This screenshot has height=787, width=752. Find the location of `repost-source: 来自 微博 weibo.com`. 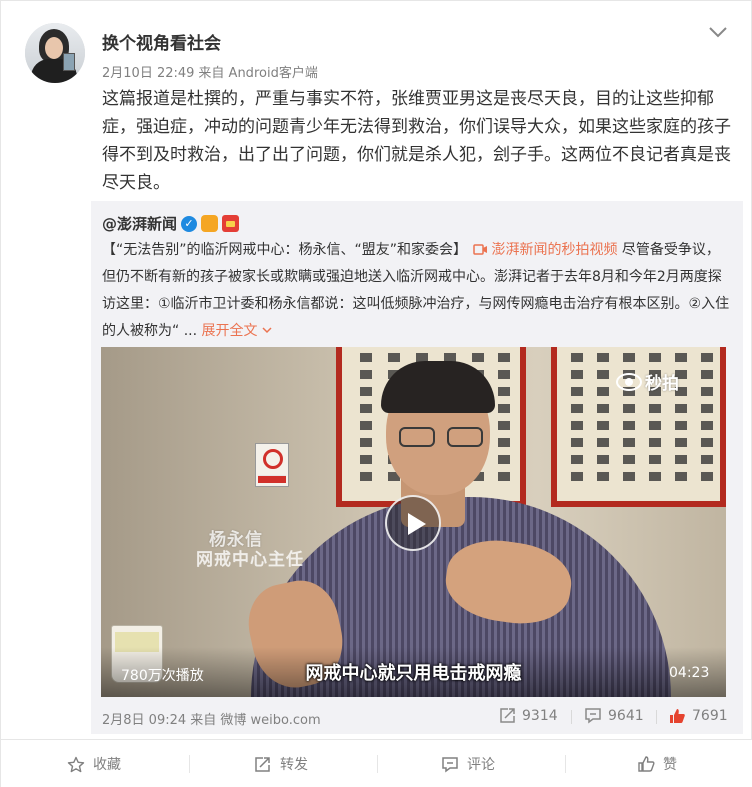

repost-source: 来自 微博 weibo.com is located at coordinates (255, 720).